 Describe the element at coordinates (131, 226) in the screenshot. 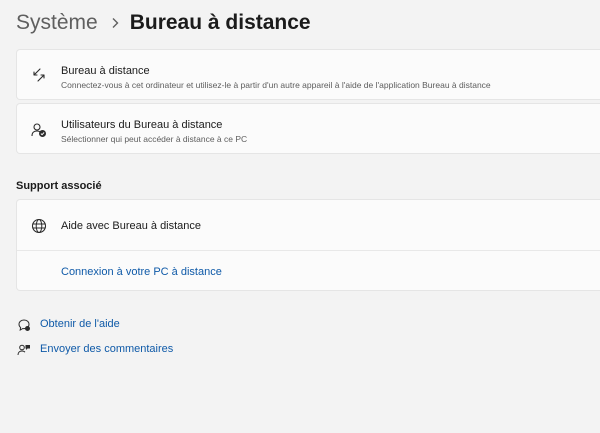

I see `help-remote-desktop-title: Aide avec Bureau à distance` at that location.